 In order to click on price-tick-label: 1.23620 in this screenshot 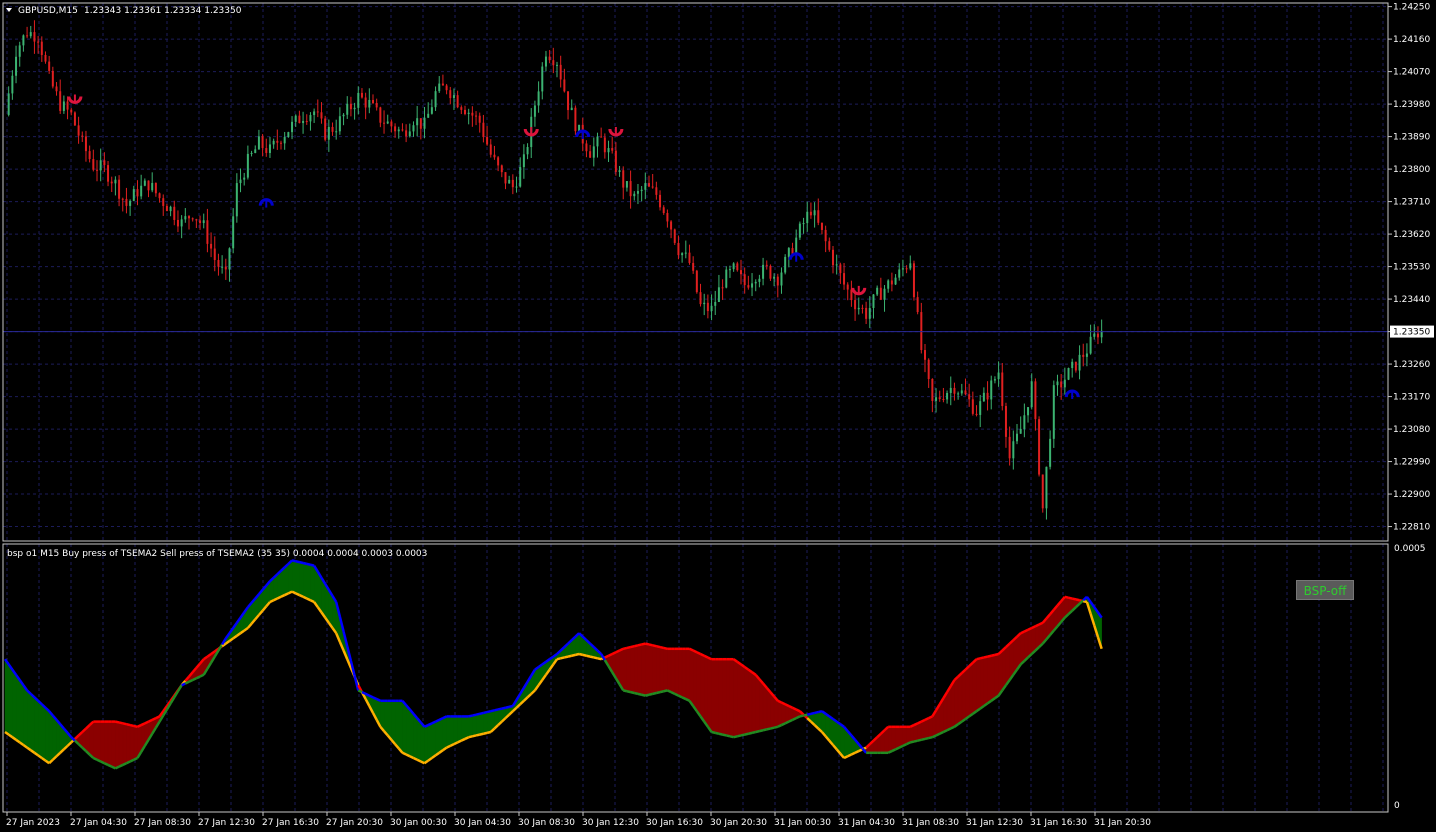, I will do `click(1411, 235)`.